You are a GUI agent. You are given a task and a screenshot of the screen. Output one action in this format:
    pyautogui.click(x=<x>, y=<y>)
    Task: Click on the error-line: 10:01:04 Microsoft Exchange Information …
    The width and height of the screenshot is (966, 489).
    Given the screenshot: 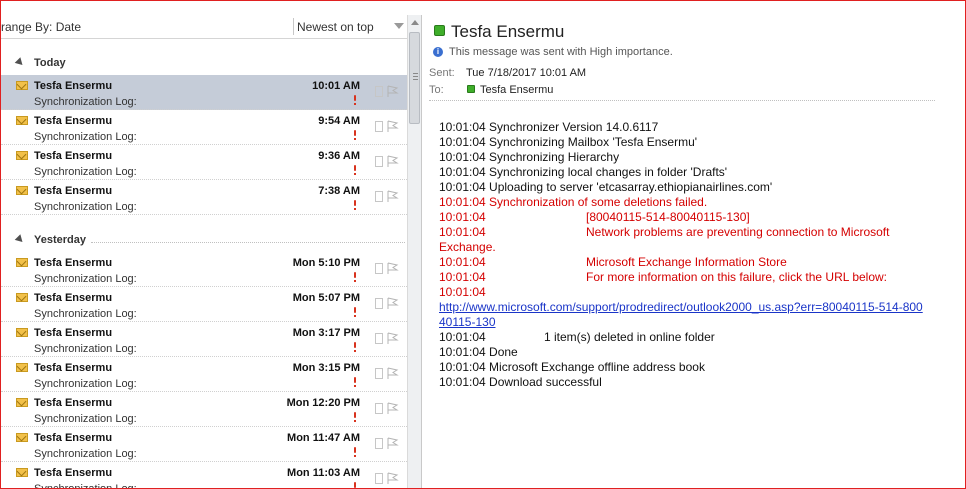 What is the action you would take?
    pyautogui.click(x=689, y=262)
    